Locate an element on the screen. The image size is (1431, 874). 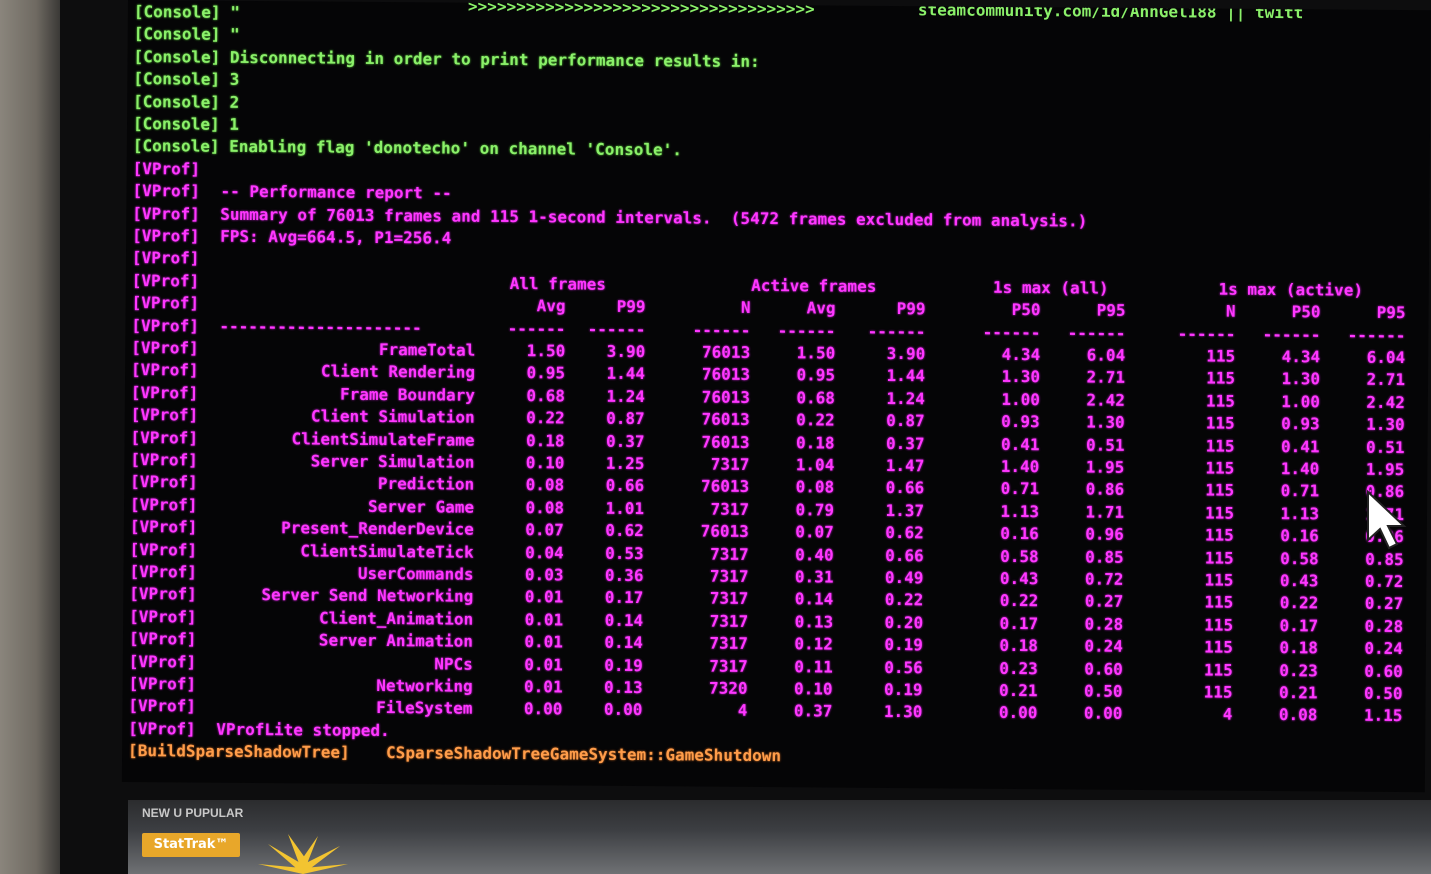
table-cell: 1.37 is located at coordinates (905, 510).